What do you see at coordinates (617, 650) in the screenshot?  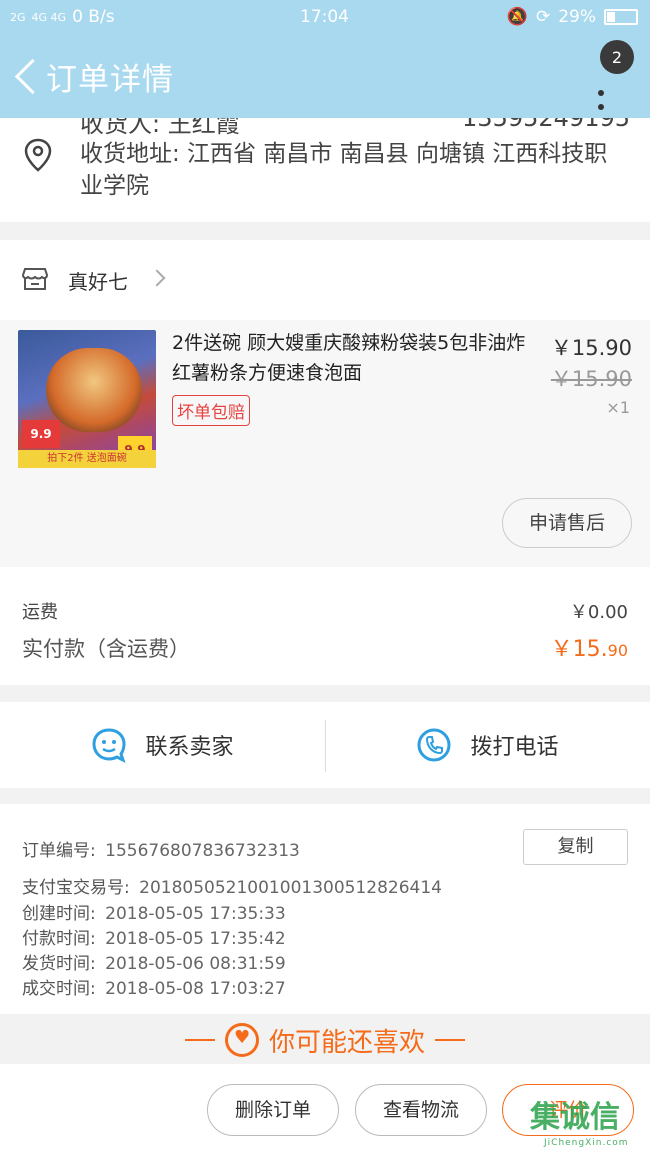 I see `total-paid-cents: 90` at bounding box center [617, 650].